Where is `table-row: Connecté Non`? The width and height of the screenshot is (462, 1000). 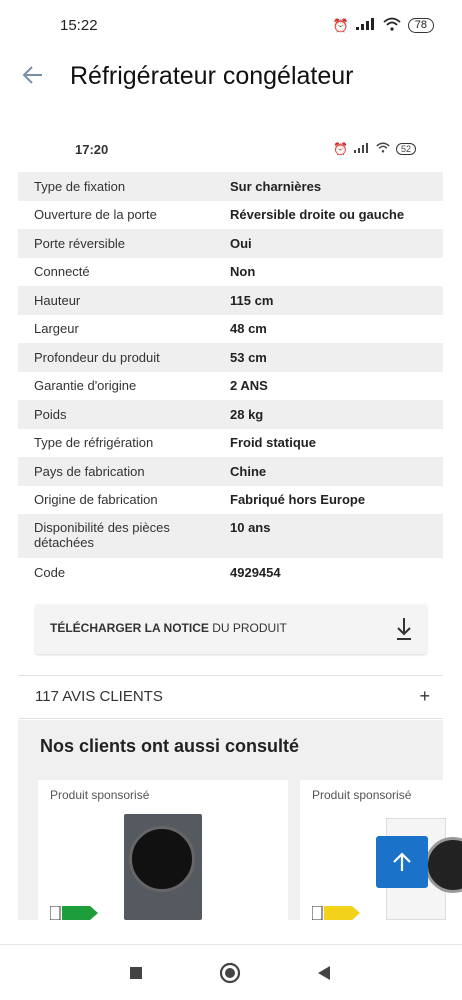
table-row: Connecté Non is located at coordinates (230, 272).